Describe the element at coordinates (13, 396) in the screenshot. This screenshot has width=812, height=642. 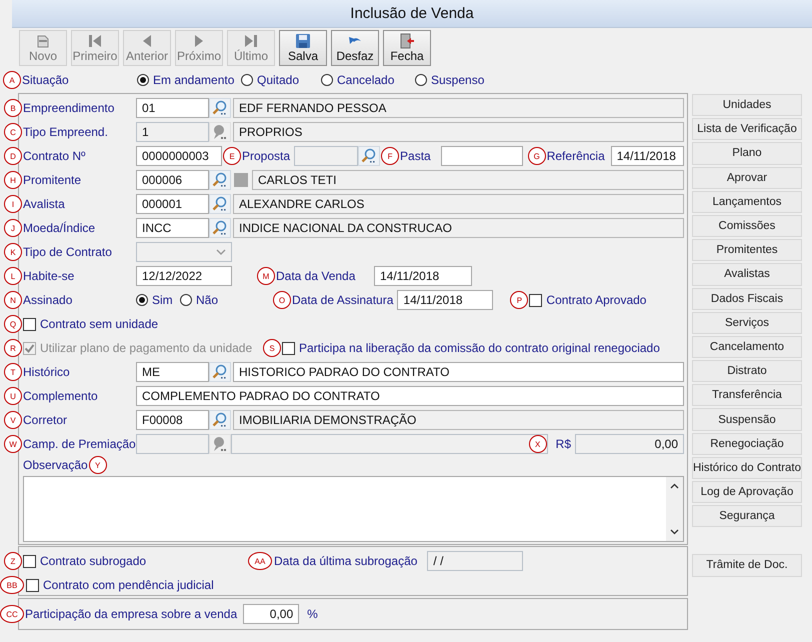
I see `callout-marker: U` at that location.